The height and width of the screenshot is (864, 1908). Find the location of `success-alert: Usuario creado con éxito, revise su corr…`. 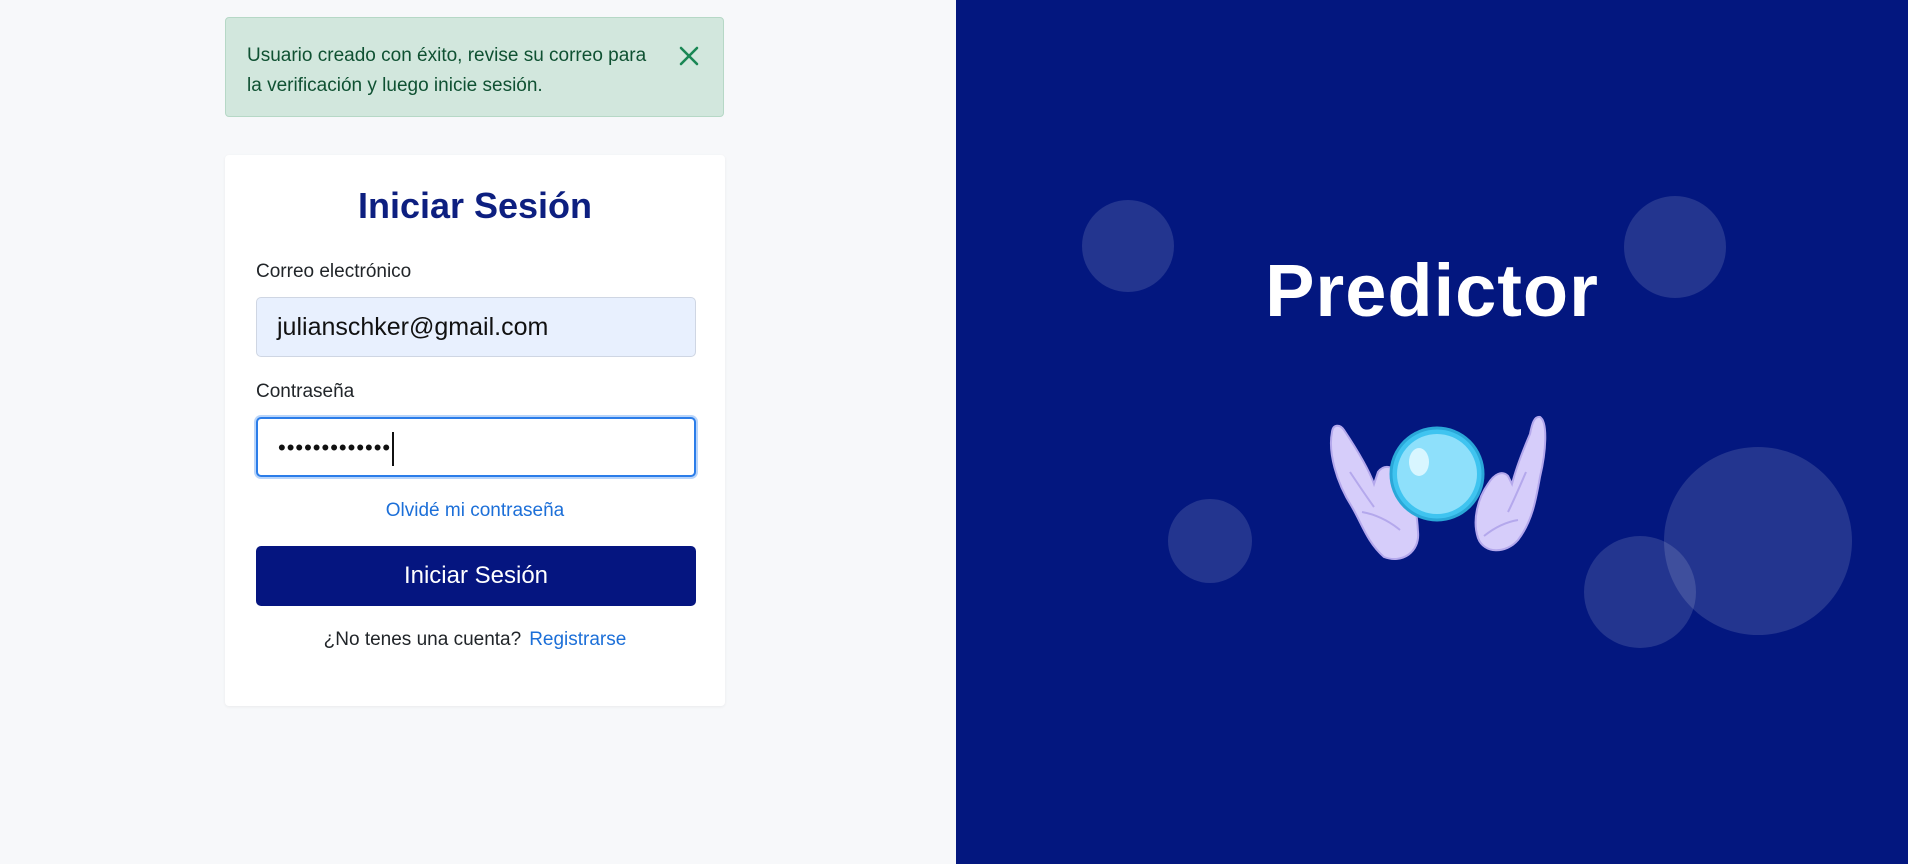

success-alert: Usuario creado con éxito, revise su corr… is located at coordinates (474, 67).